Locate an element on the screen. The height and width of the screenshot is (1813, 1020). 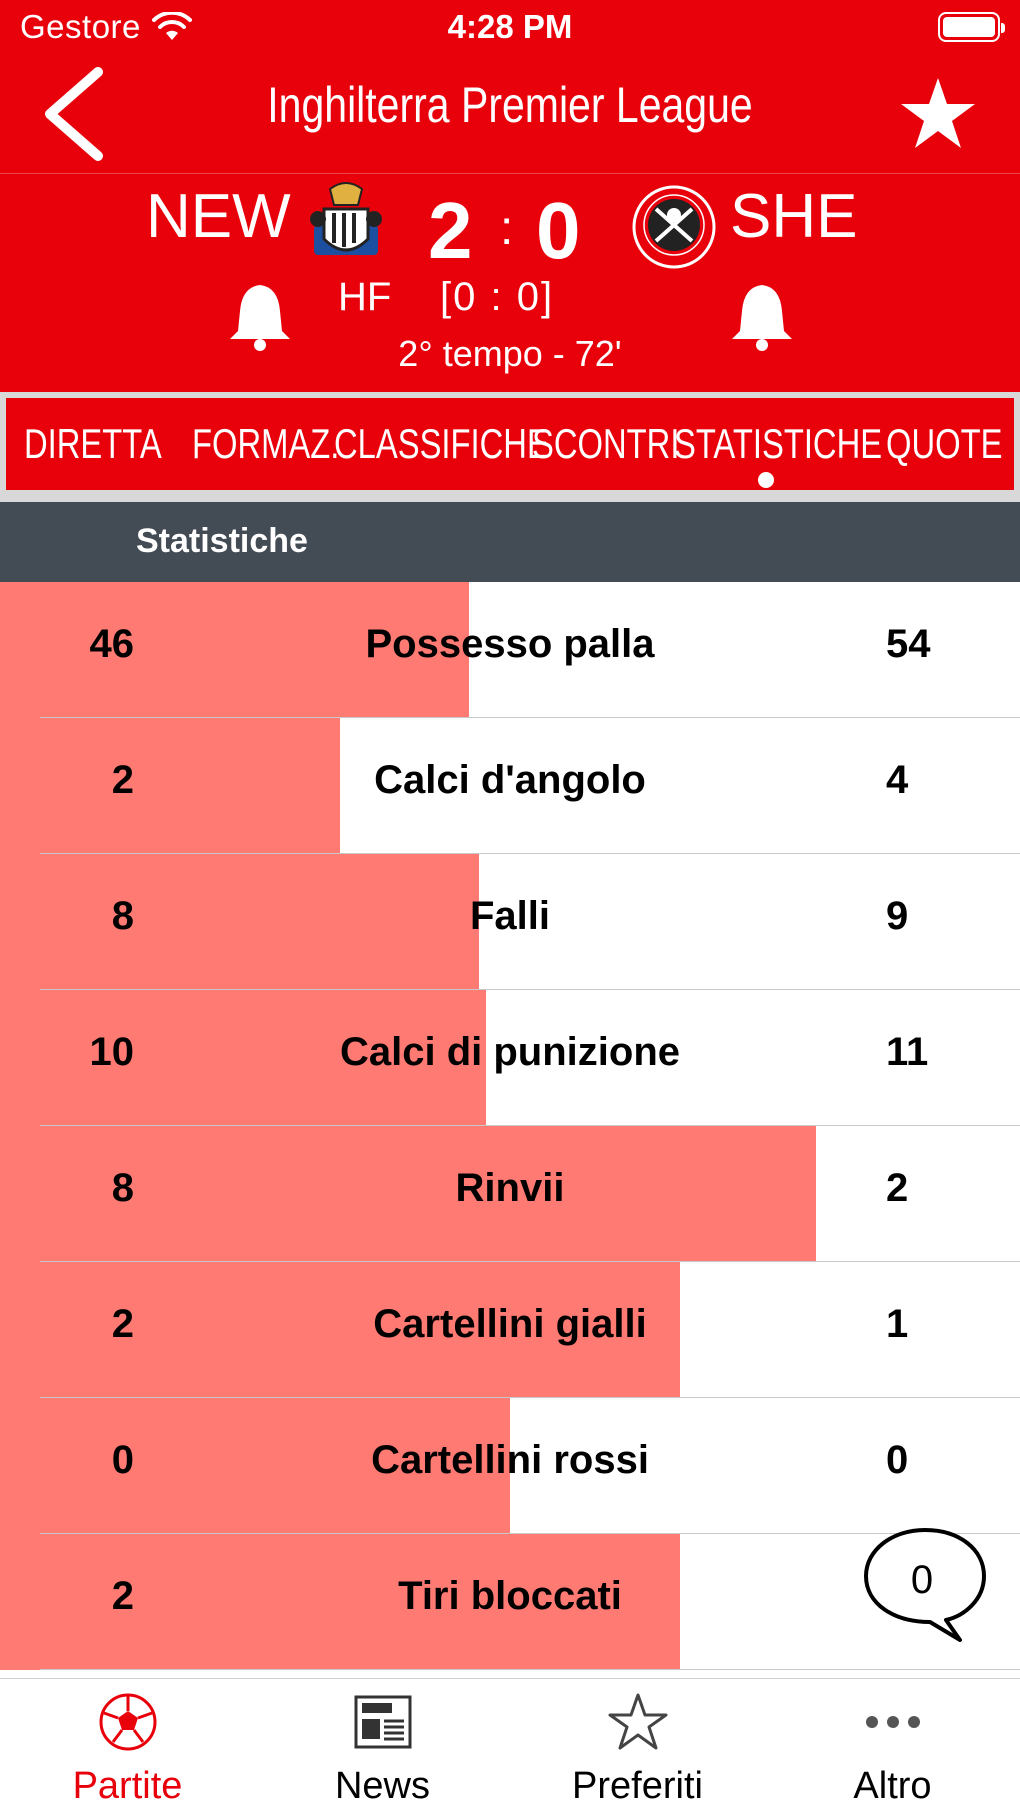
stat-row: 2 Cartellini gialli 1 is located at coordinates (510, 1330).